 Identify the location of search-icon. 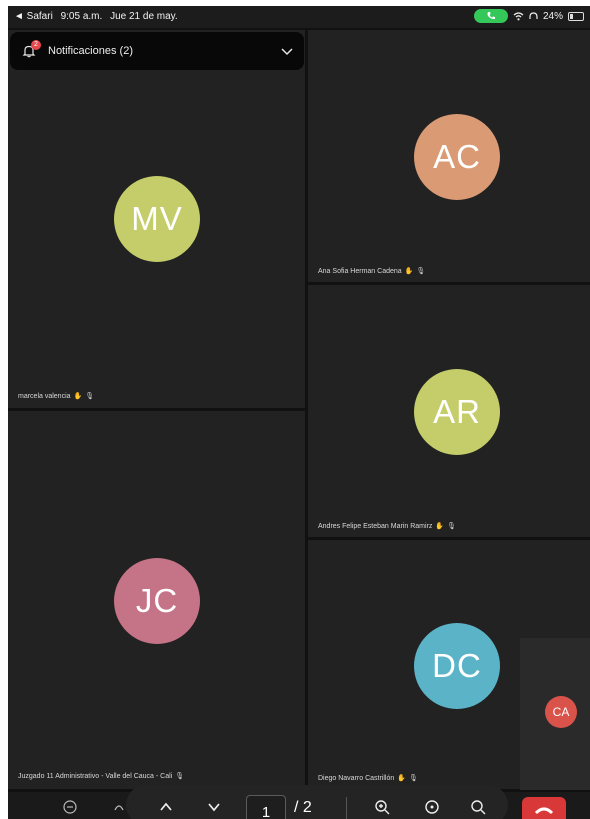
(478, 807).